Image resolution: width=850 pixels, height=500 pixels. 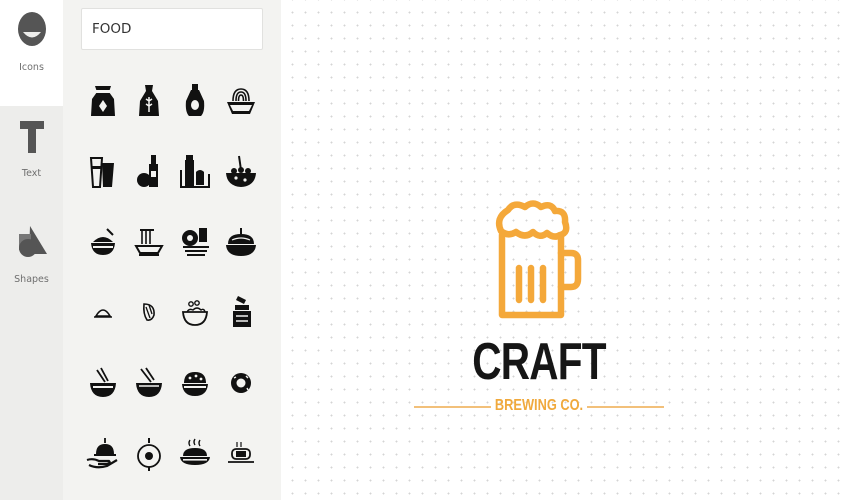 What do you see at coordinates (149, 384) in the screenshot?
I see `chopsticks-bowl-2-icon` at bounding box center [149, 384].